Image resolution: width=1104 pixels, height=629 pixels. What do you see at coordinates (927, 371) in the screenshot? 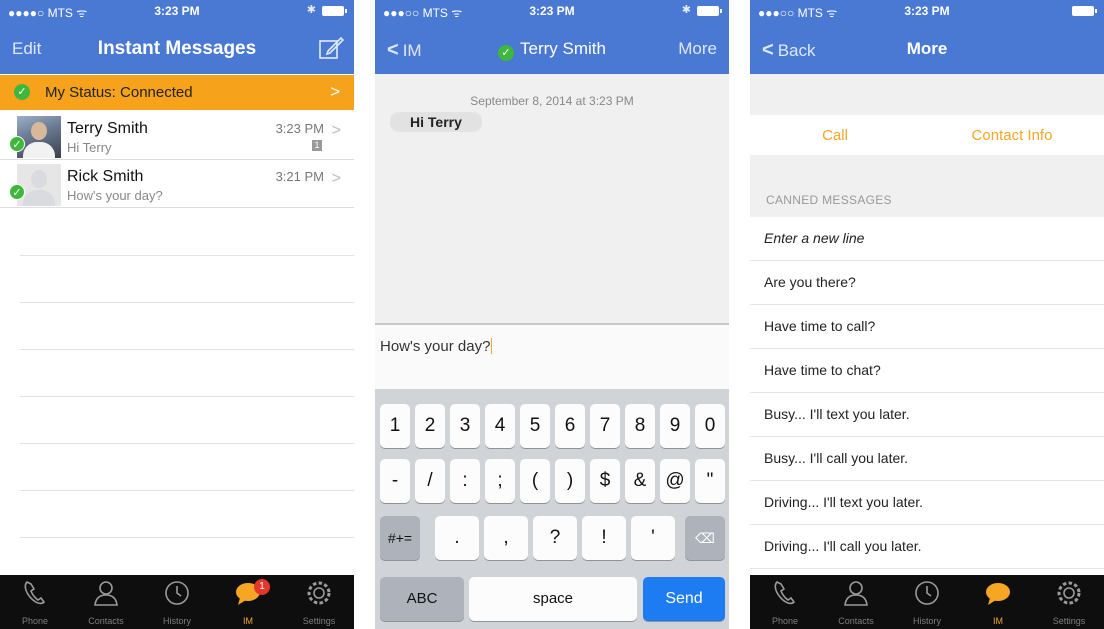
I see `canned-message: Have time to chat?` at bounding box center [927, 371].